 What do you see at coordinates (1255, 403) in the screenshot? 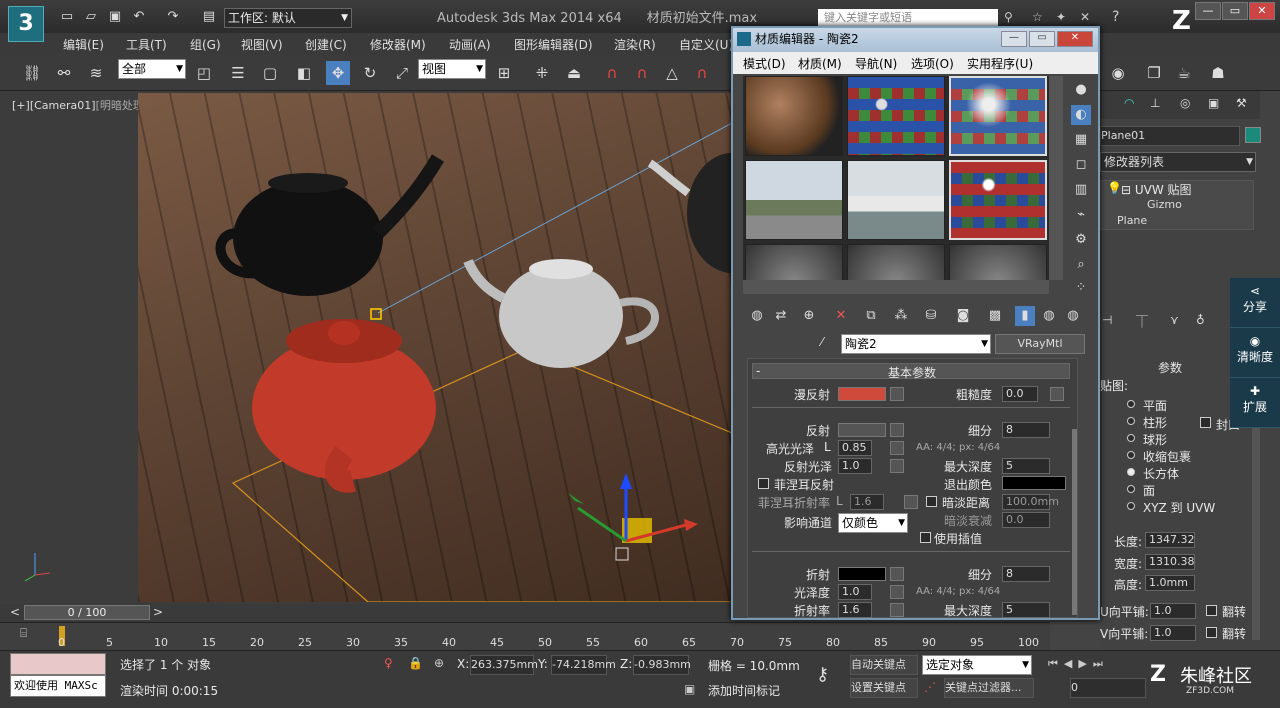
I see `expand-button: ✚ 扩展` at bounding box center [1255, 403].